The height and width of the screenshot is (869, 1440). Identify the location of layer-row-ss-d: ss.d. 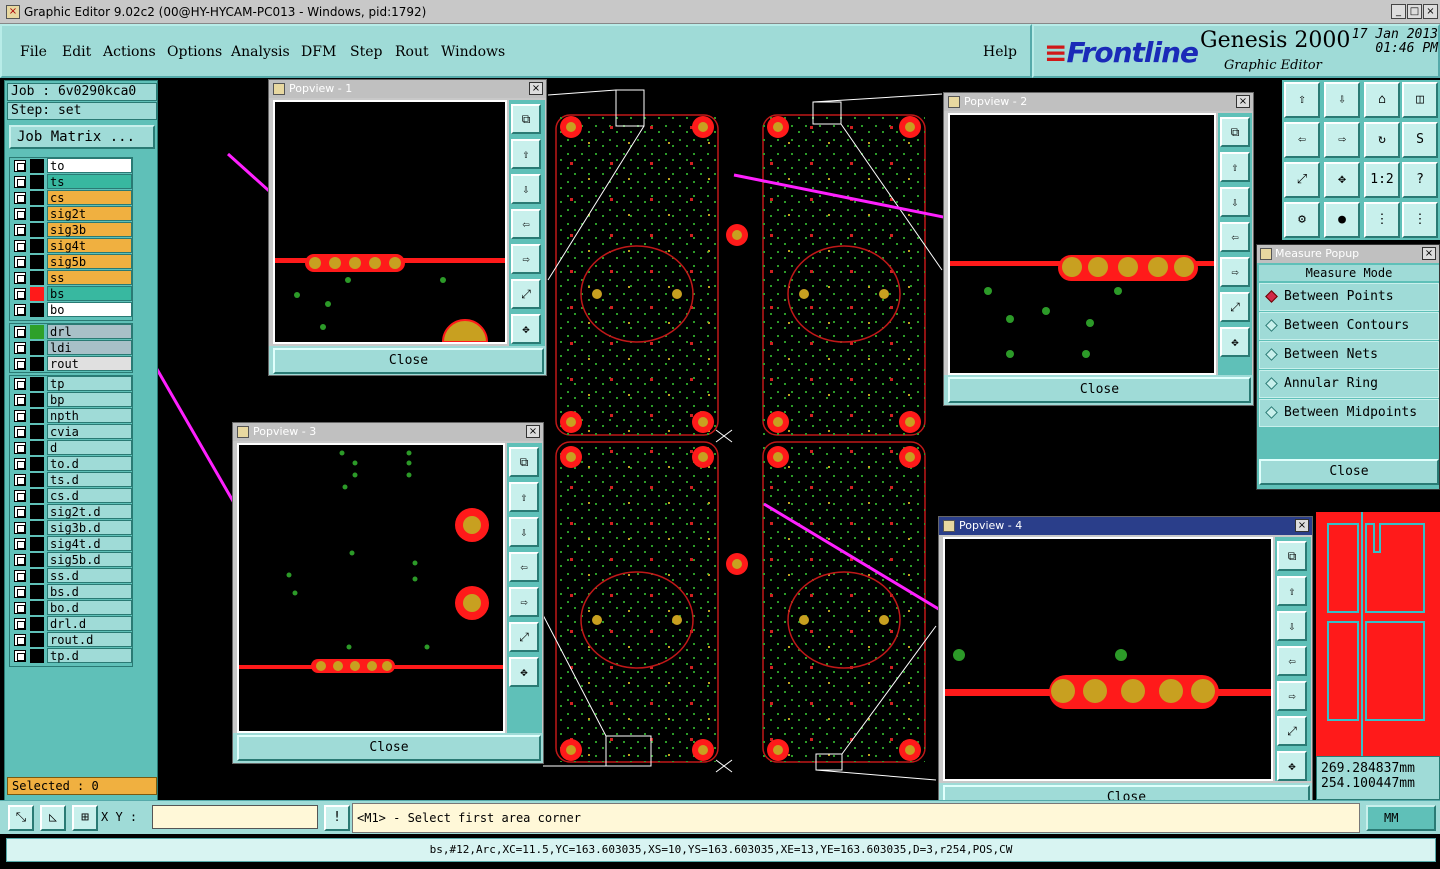
(71, 576).